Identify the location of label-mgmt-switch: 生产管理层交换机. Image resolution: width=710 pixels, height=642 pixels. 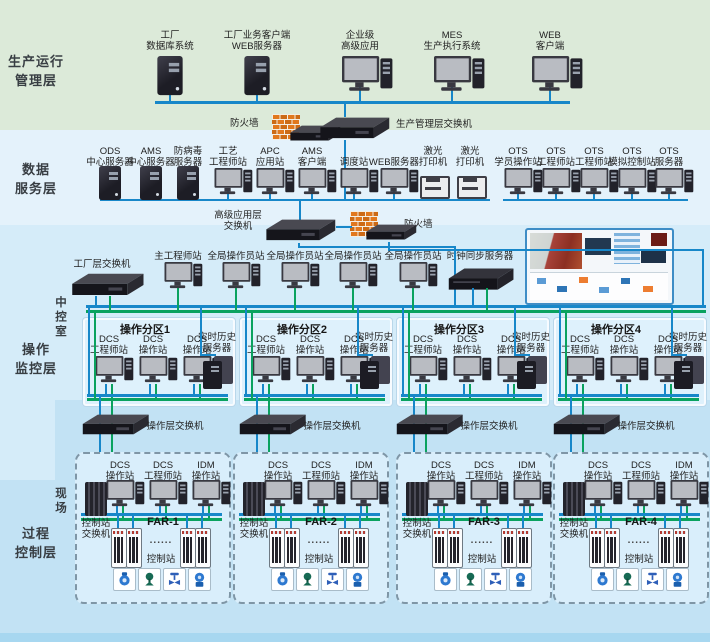
(434, 124).